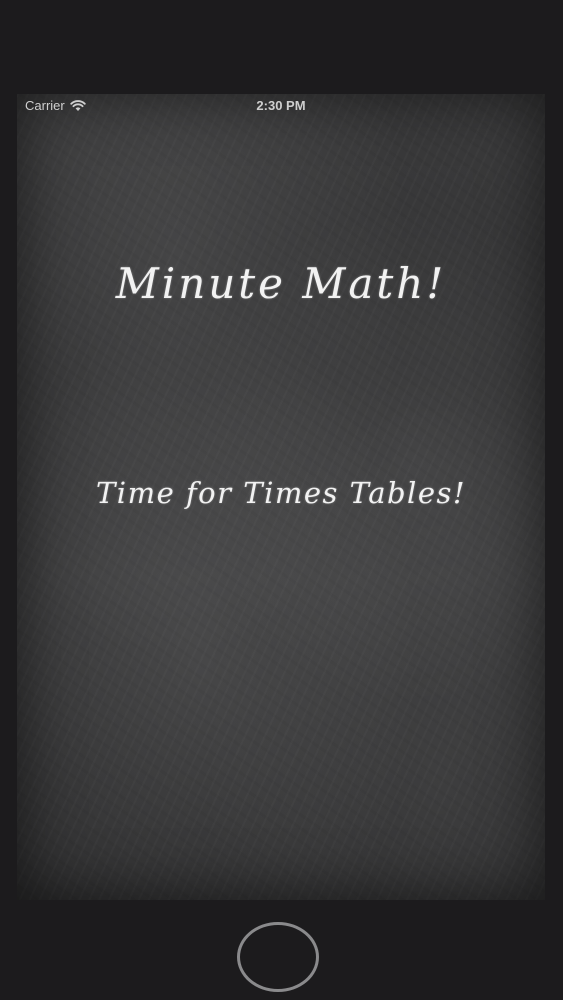 The width and height of the screenshot is (563, 1000). Describe the element at coordinates (281, 283) in the screenshot. I see `app-title: Minute Math!` at that location.